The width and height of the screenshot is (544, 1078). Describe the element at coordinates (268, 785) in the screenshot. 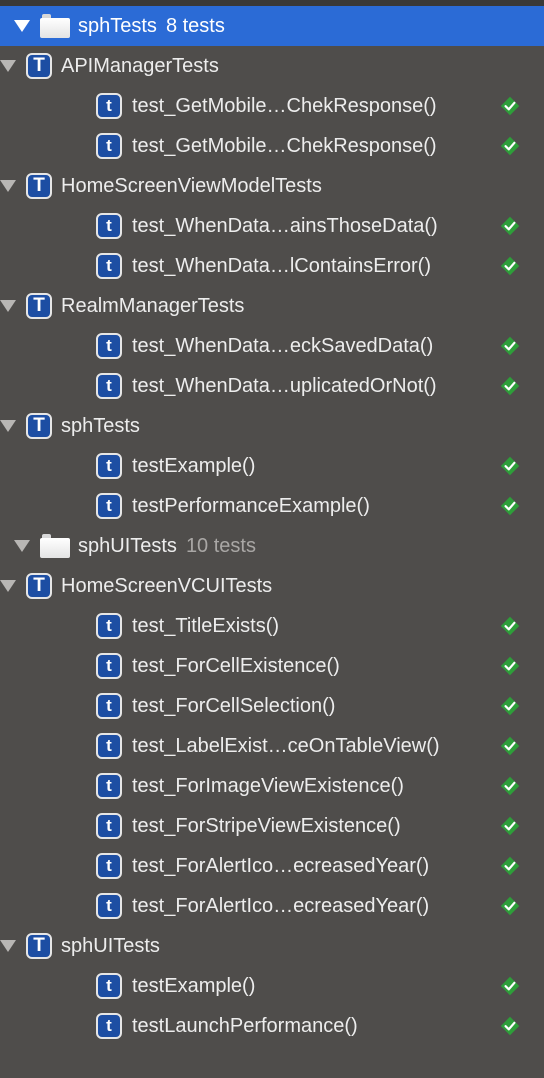

I see `method-label: test_ForImageViewExistence()` at that location.